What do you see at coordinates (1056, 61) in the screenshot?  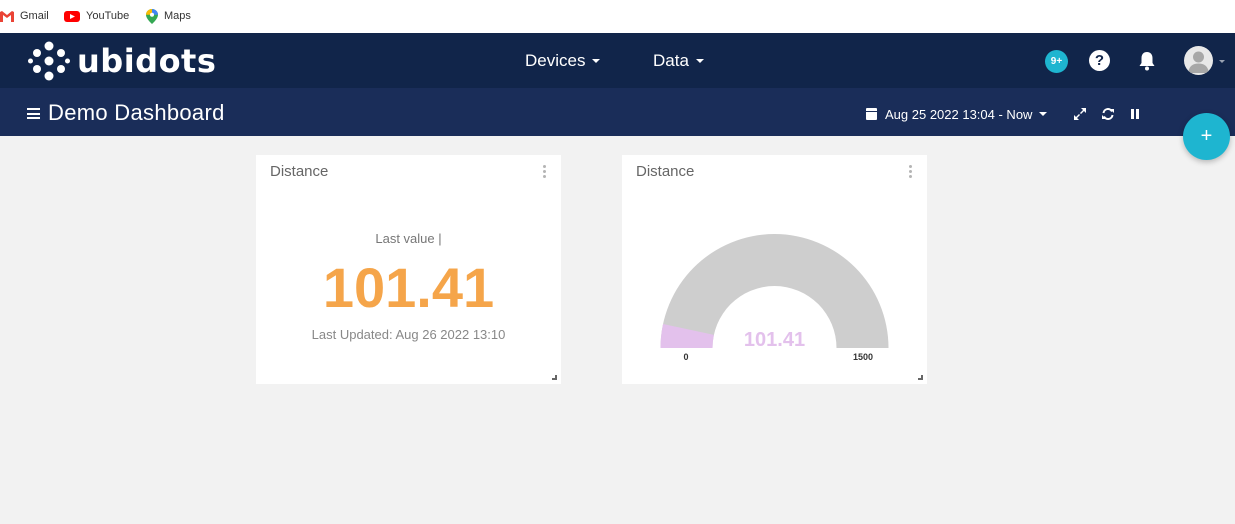 I see `notifications-badge: 9+` at bounding box center [1056, 61].